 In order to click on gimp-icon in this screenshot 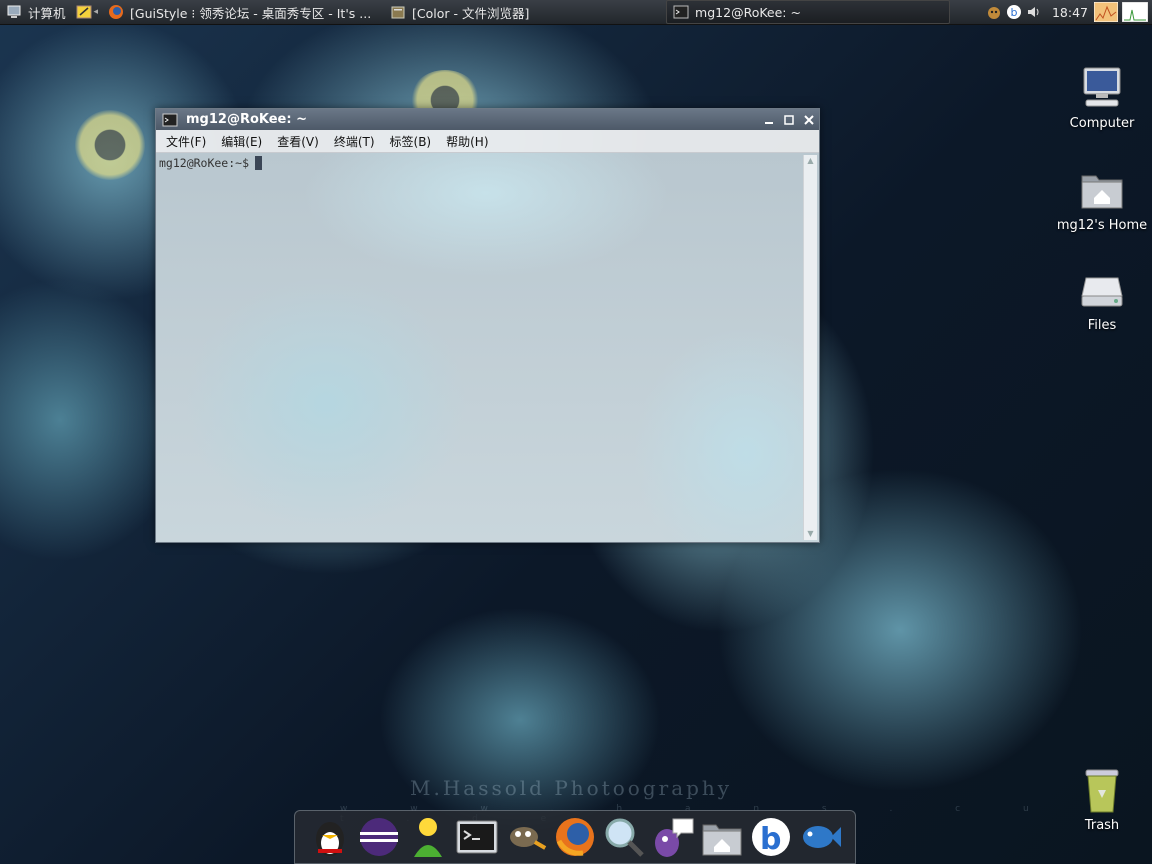, I will do `click(528, 838)`.